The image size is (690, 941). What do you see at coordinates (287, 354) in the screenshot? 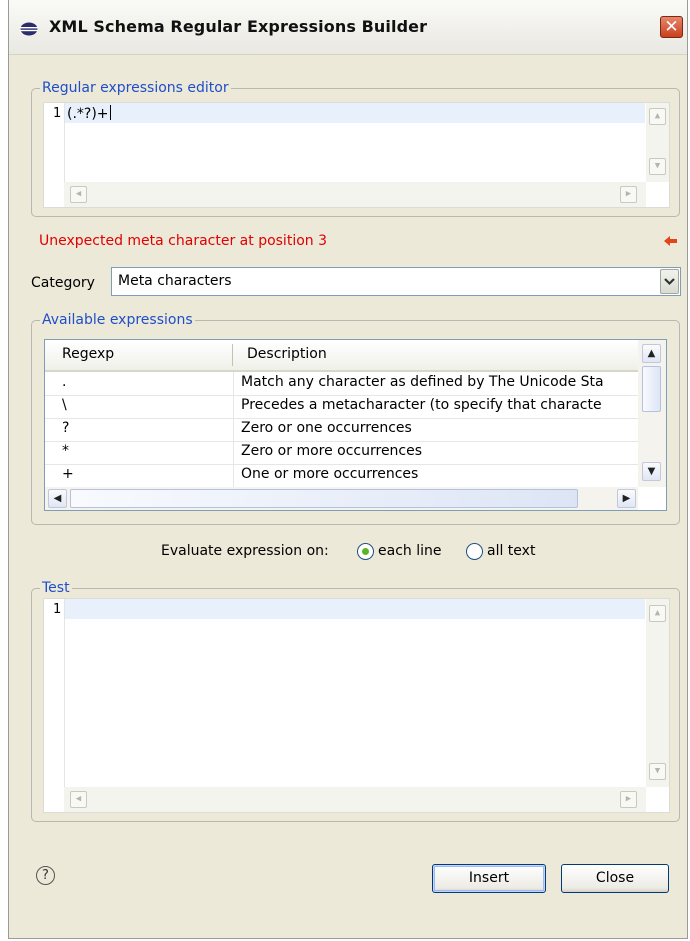
I see `column-header-description: Description` at bounding box center [287, 354].